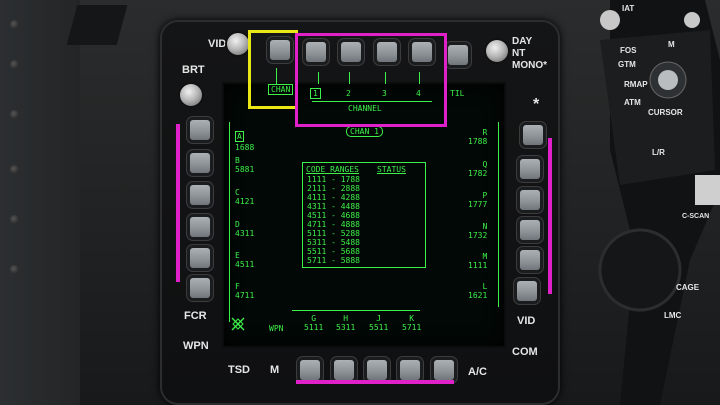 This screenshot has width=720, height=405. What do you see at coordinates (529, 65) in the screenshot?
I see `mono-label: MONO*` at bounding box center [529, 65].